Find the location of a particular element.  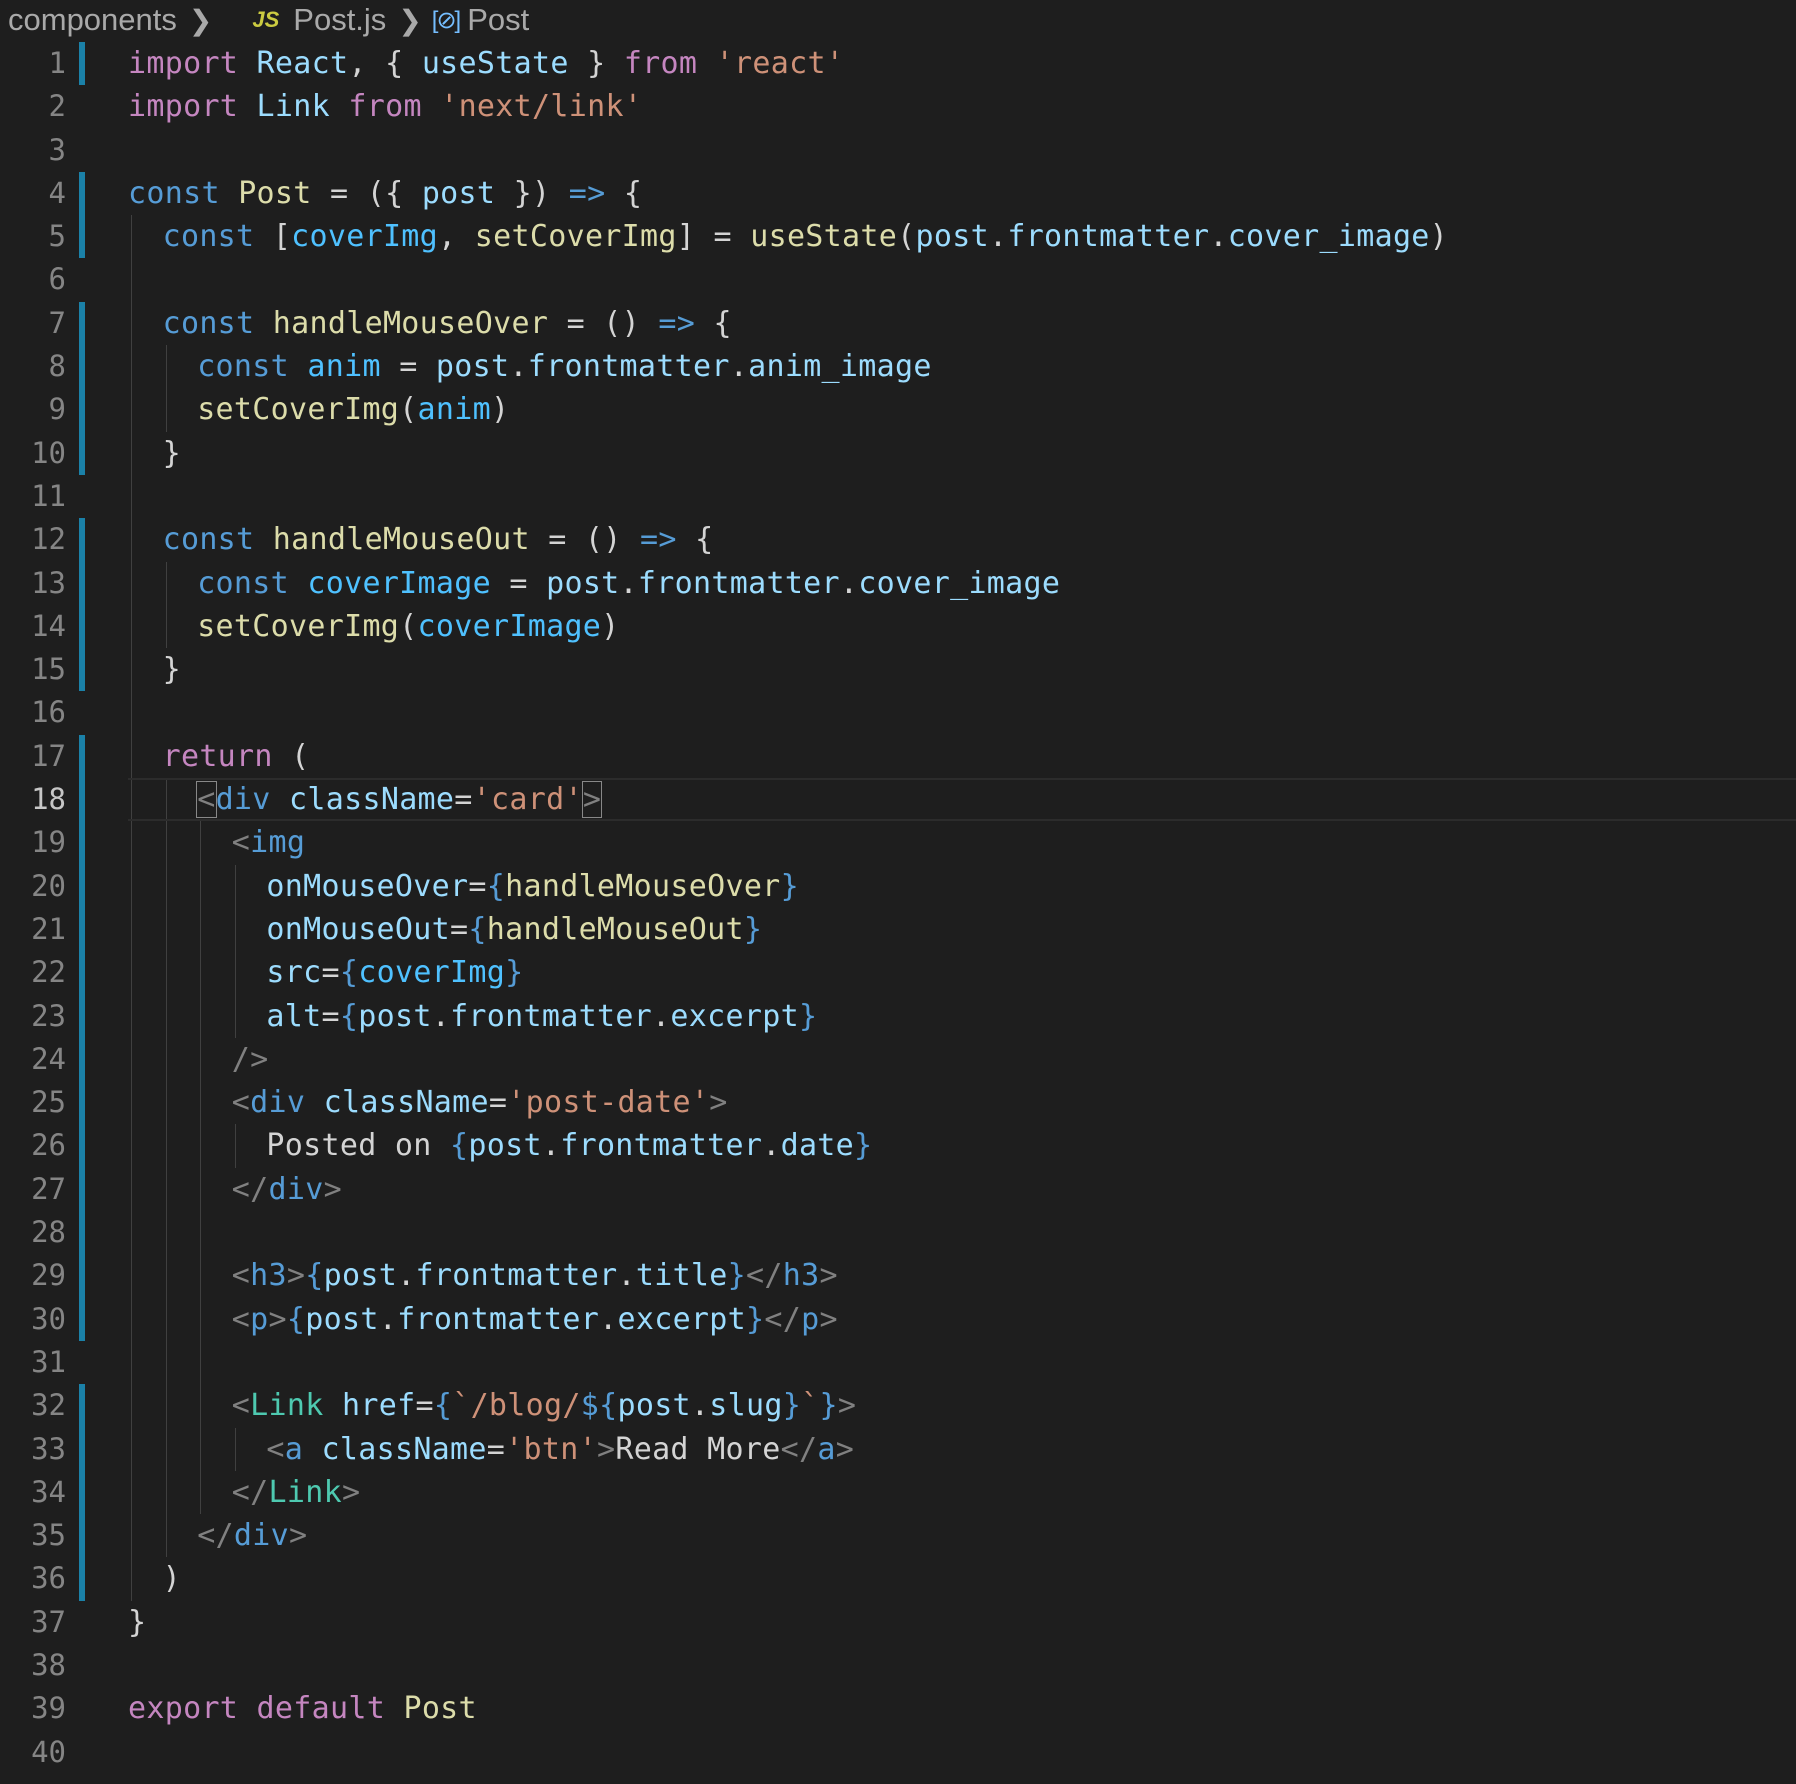

code-text: const handleMouseOver = () => { is located at coordinates (447, 323).